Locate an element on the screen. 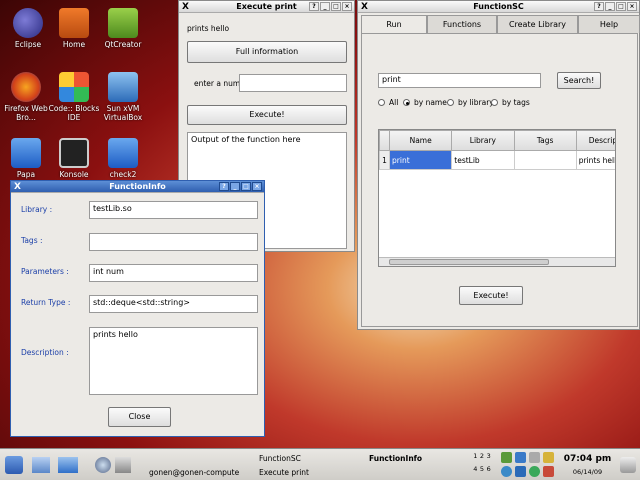 The image size is (640, 480). tray-clipboard-icon is located at coordinates (506, 471).